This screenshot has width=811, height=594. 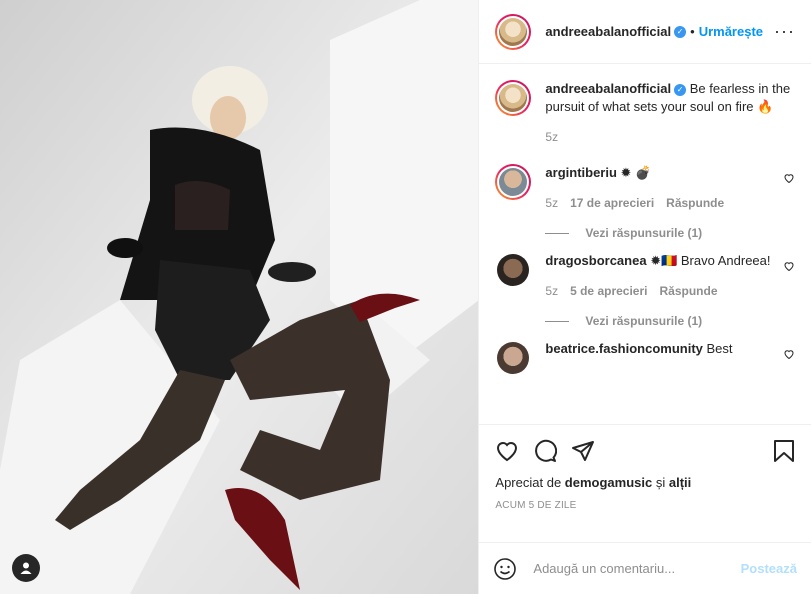 I want to click on caption-avatar, so click(x=513, y=98).